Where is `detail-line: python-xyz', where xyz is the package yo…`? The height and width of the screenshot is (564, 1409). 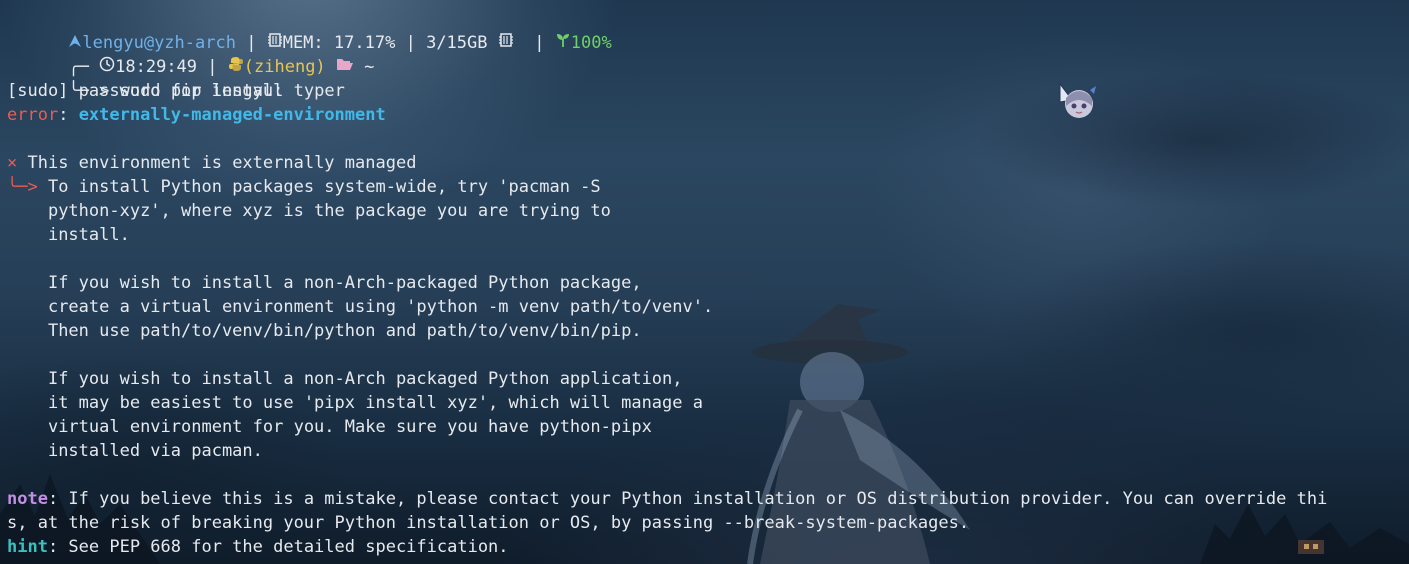 detail-line: python-xyz', where xyz is the package yo… is located at coordinates (708, 211).